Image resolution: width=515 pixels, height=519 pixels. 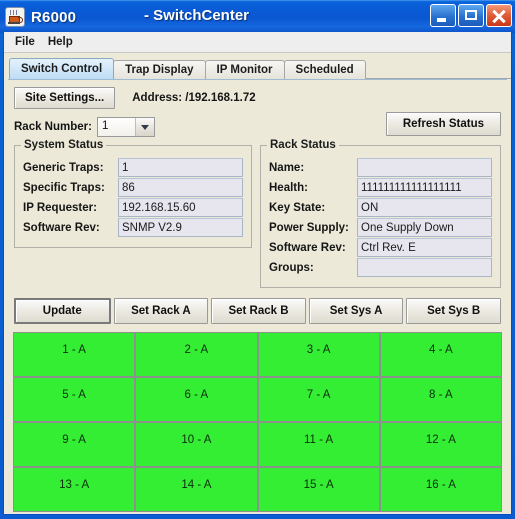 I want to click on field-specific-traps: Specific Traps: 86, so click(x=133, y=187).